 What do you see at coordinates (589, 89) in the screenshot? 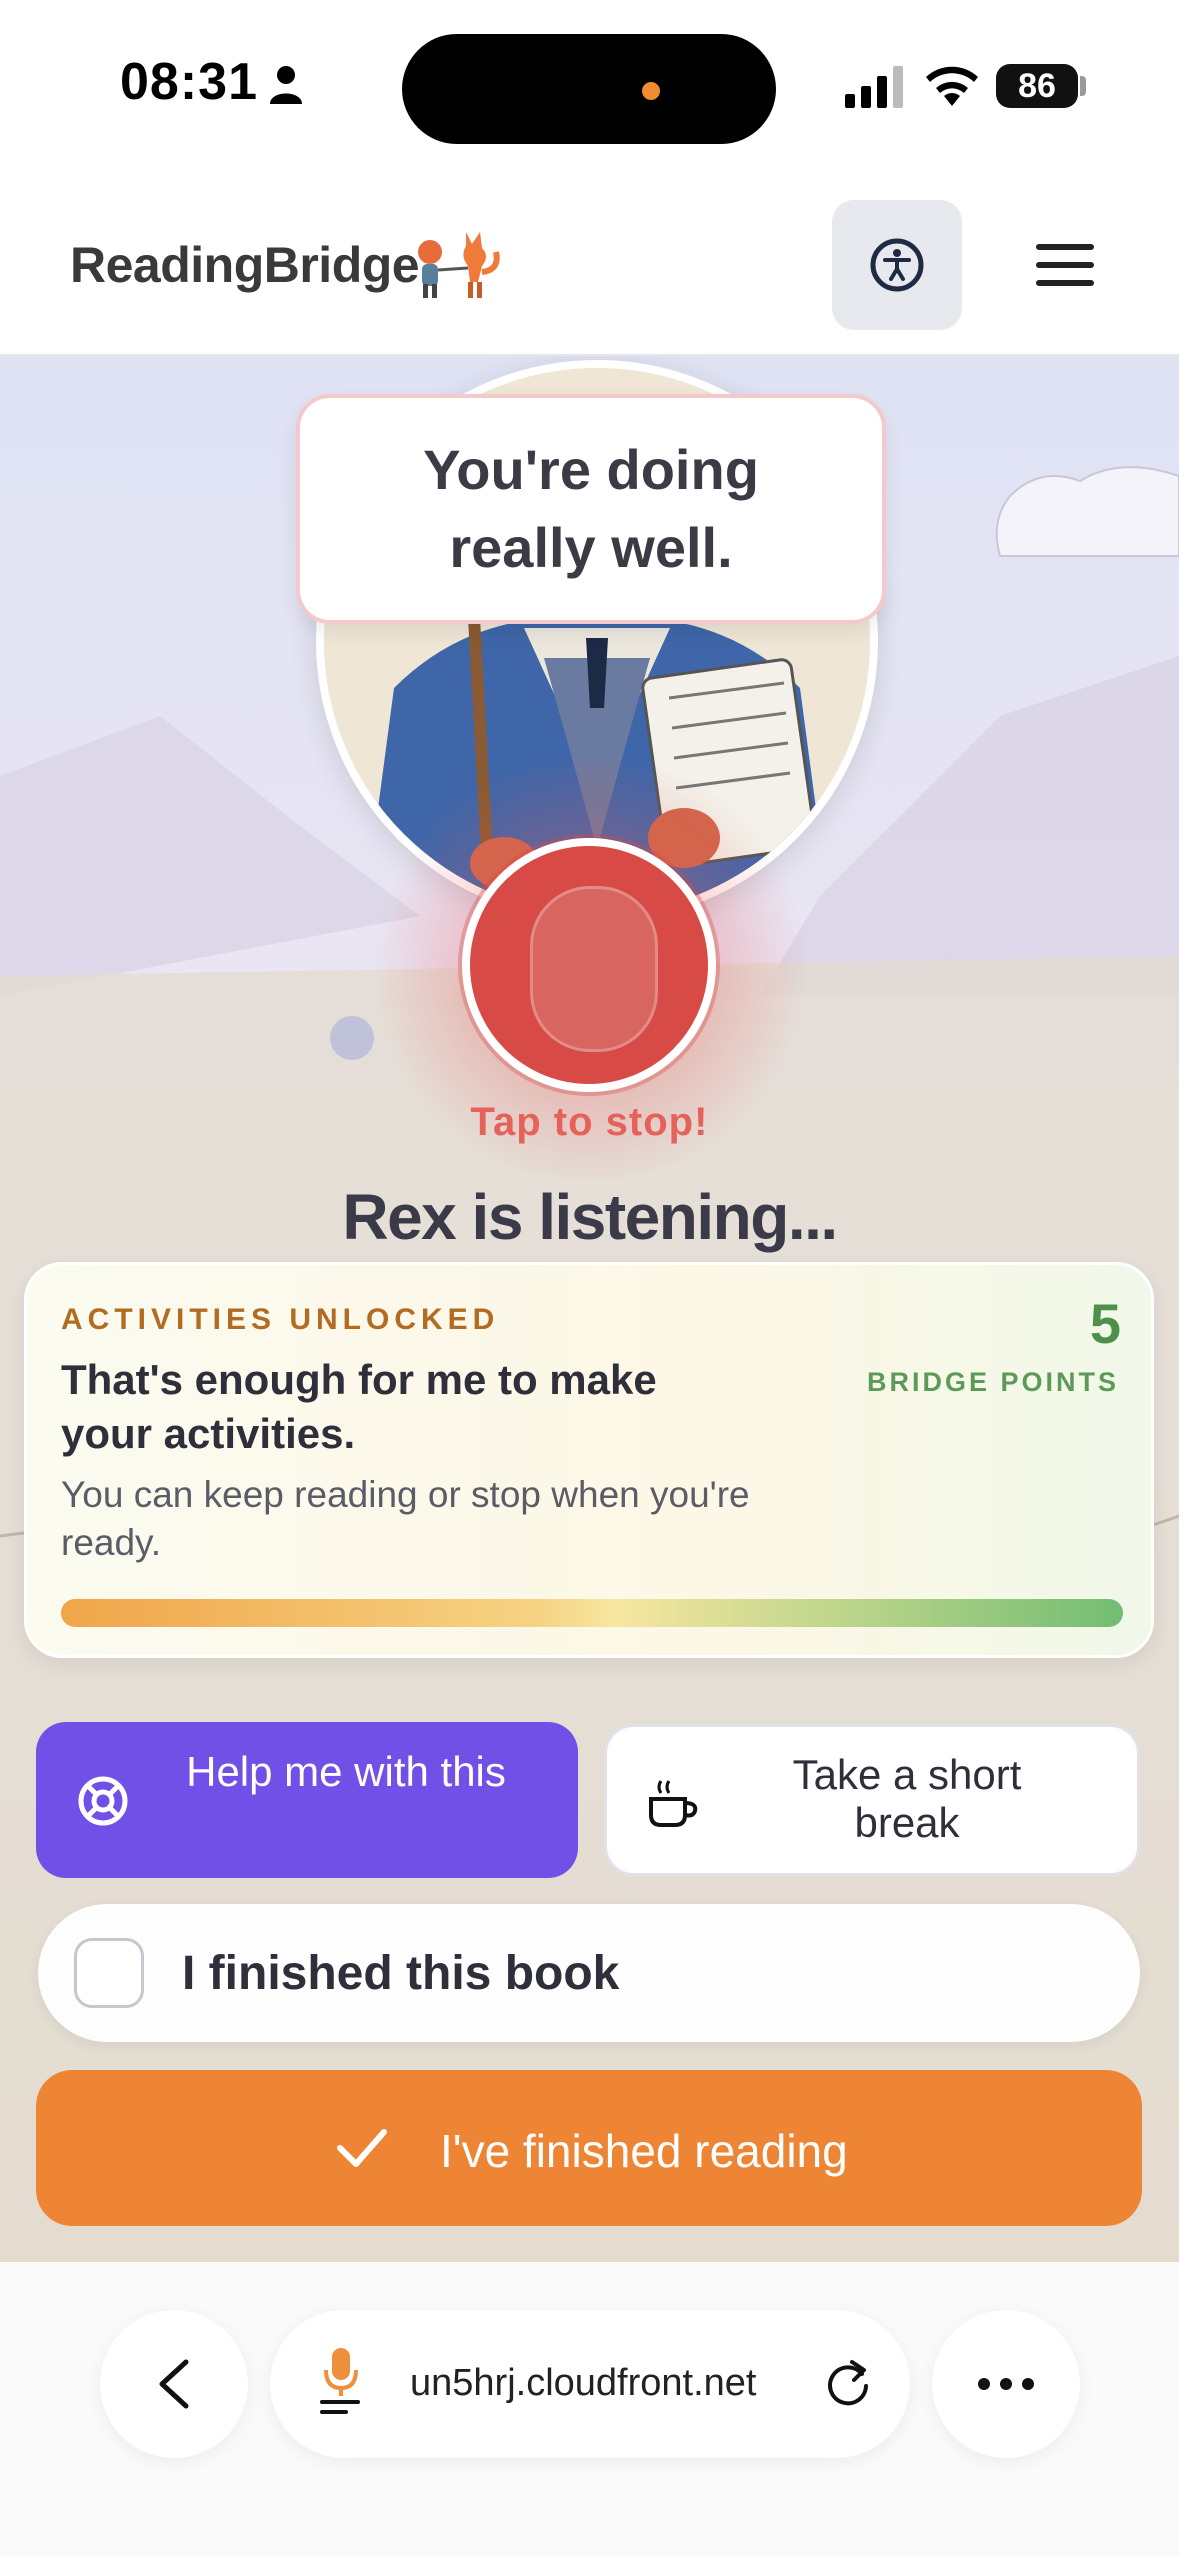
I see `dynamic-island` at bounding box center [589, 89].